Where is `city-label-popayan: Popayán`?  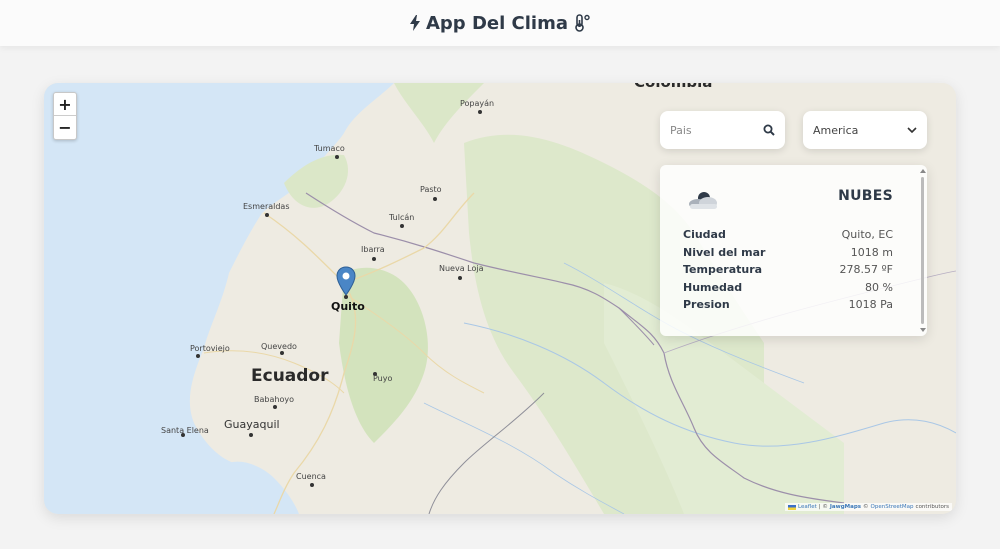 city-label-popayan: Popayán is located at coordinates (477, 103).